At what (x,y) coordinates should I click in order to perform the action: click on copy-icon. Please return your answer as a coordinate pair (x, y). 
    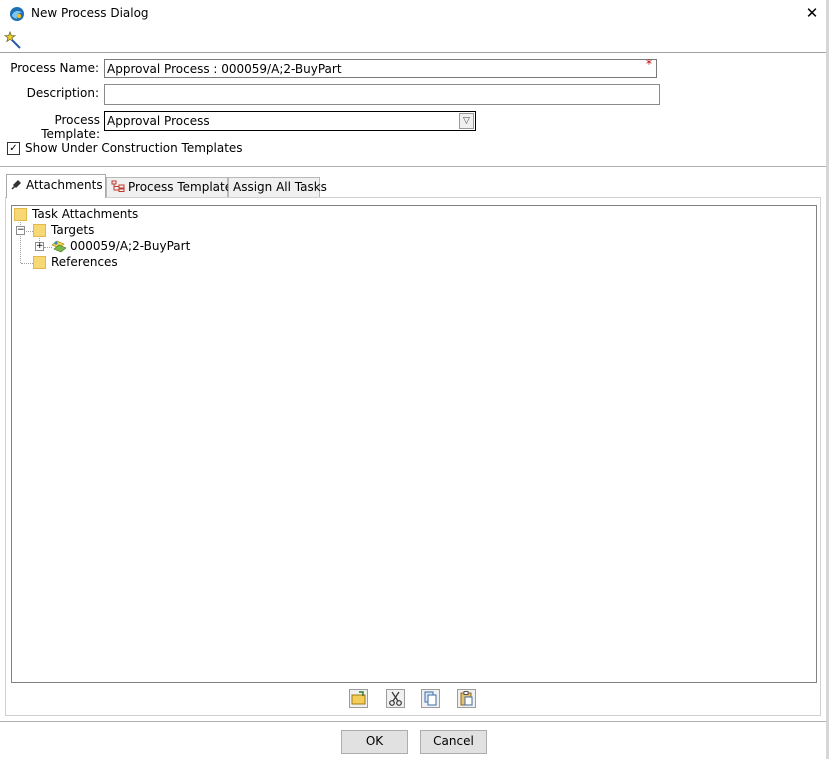
    Looking at the image, I should click on (430, 698).